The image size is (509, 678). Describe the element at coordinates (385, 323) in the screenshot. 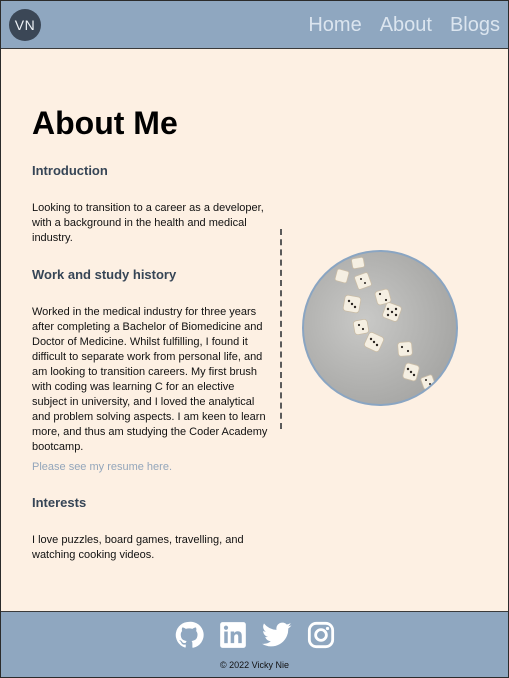

I see `dice-illustration` at that location.